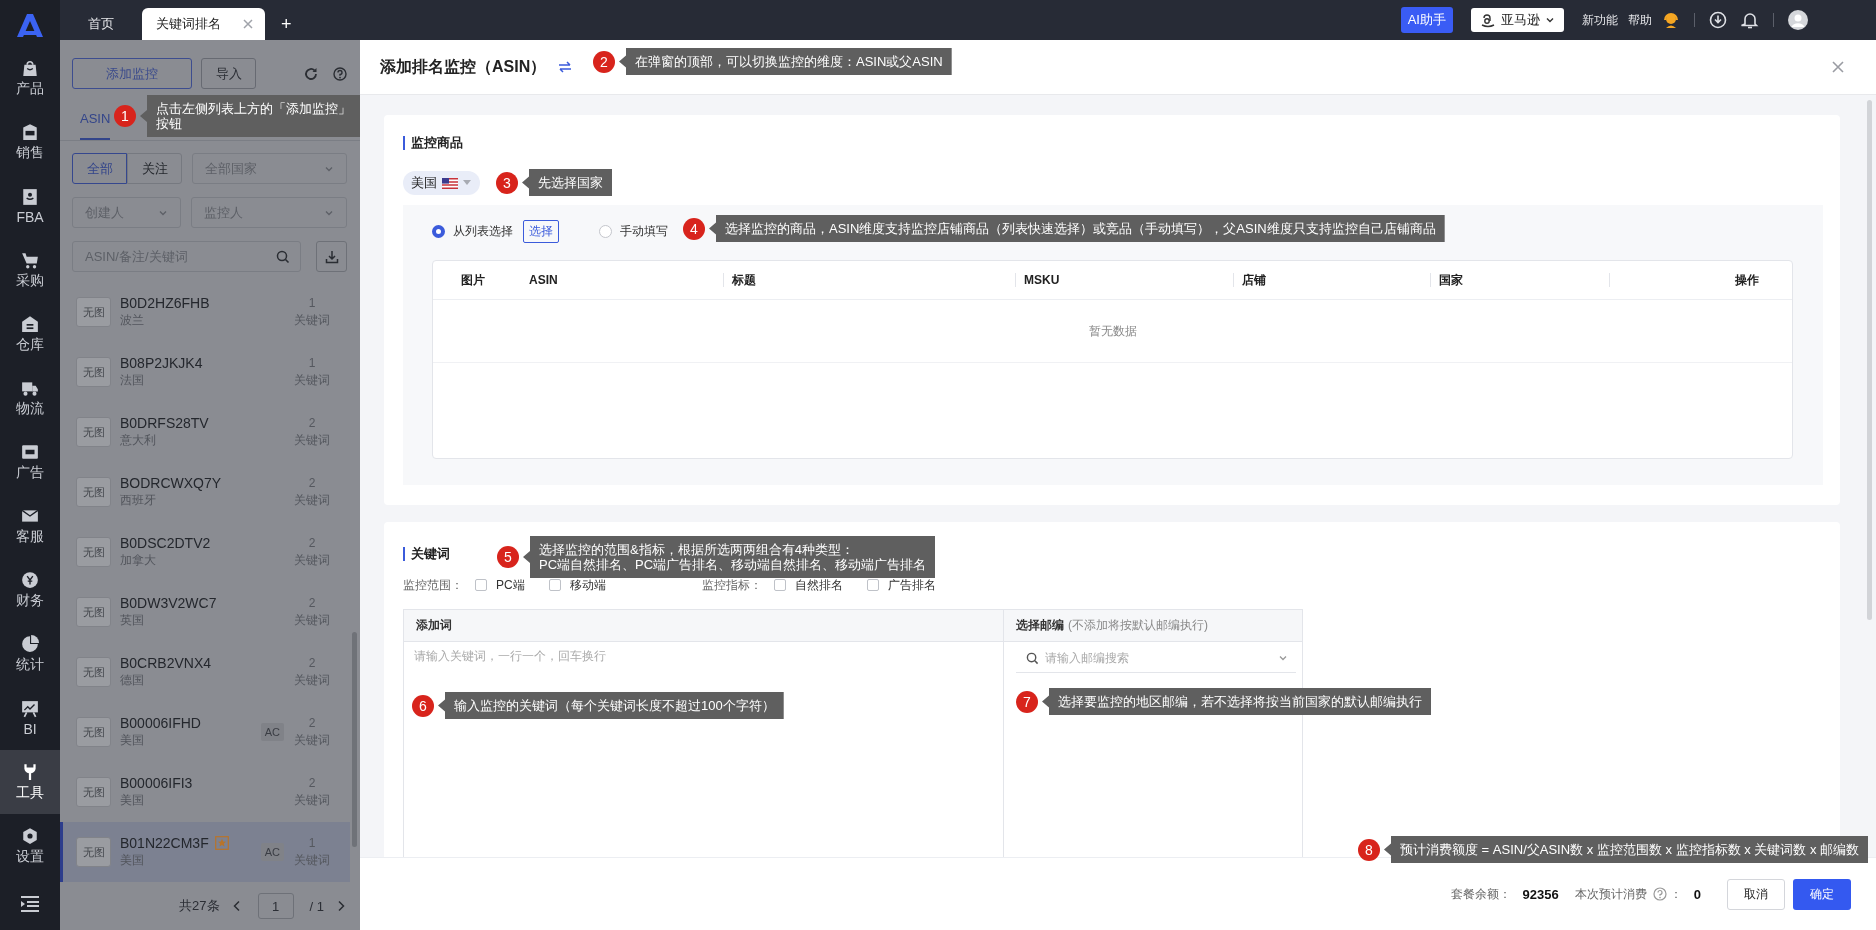  Describe the element at coordinates (30, 323) in the screenshot. I see `house-icon` at that location.